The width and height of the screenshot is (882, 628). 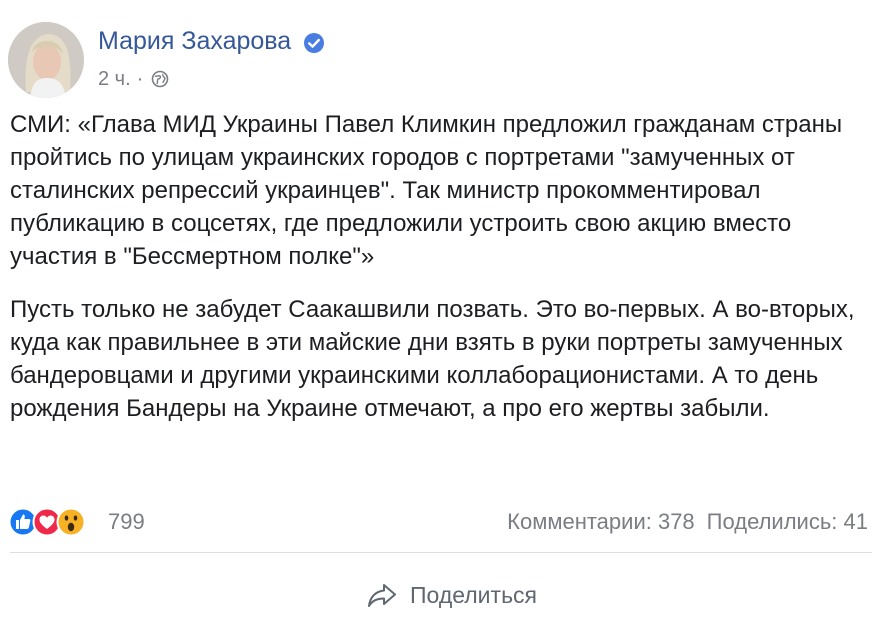 What do you see at coordinates (160, 79) in the screenshot?
I see `globe-icon` at bounding box center [160, 79].